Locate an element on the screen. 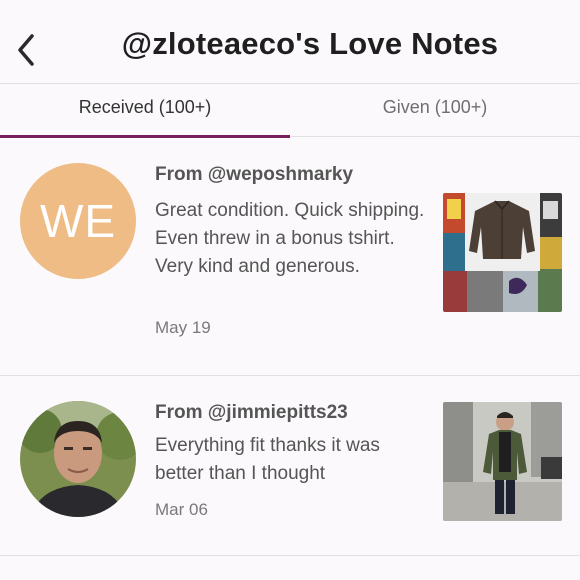 Image resolution: width=580 pixels, height=580 pixels. top-bar: @zloteaeco's Love Notes is located at coordinates (290, 42).